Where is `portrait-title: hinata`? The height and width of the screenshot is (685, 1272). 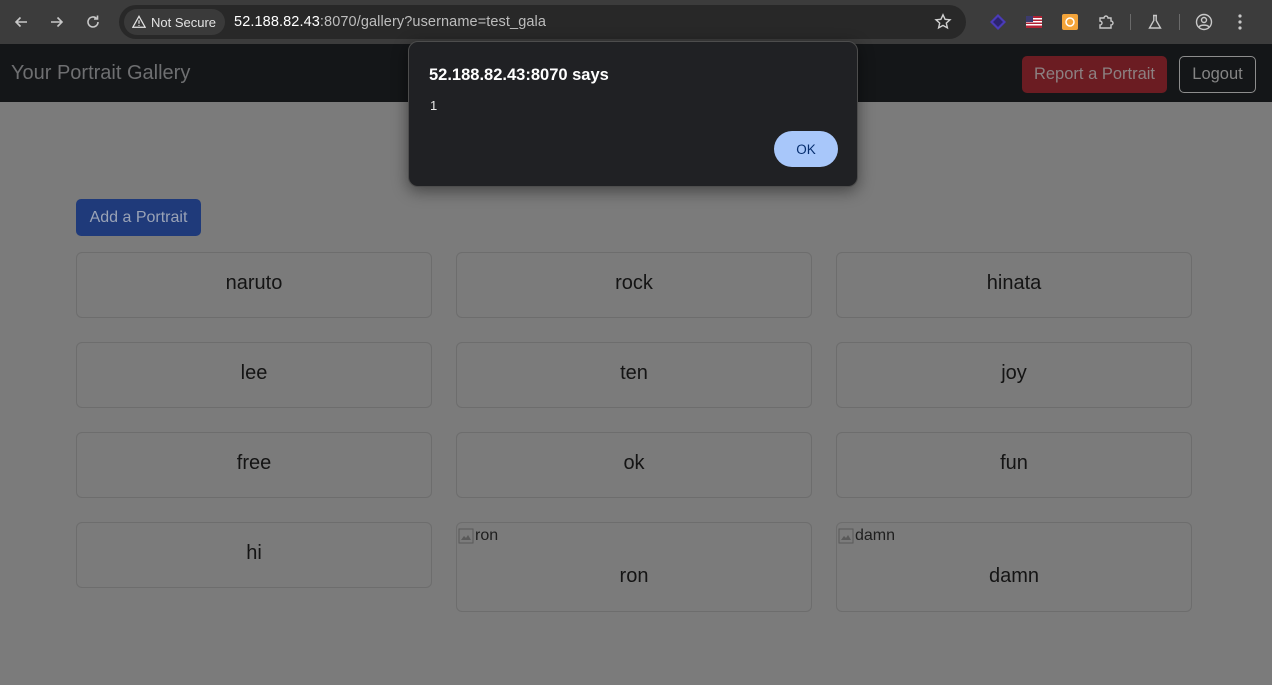 portrait-title: hinata is located at coordinates (1014, 283).